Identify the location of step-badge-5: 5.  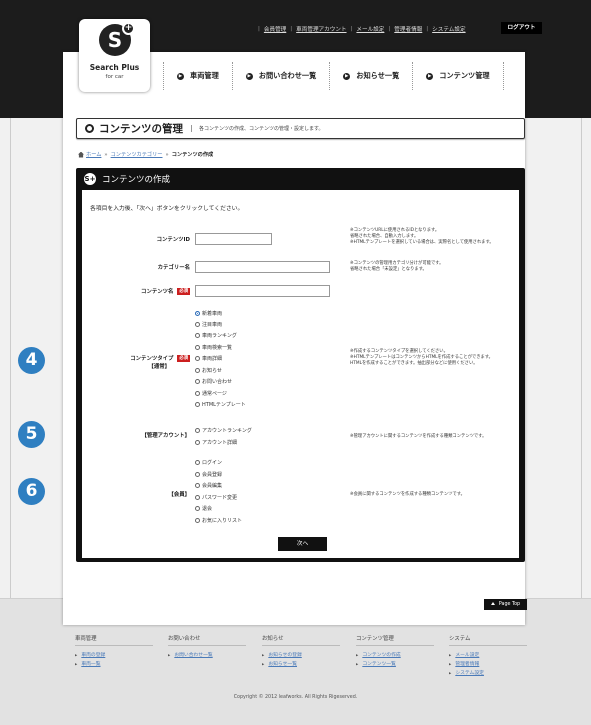
(31, 434).